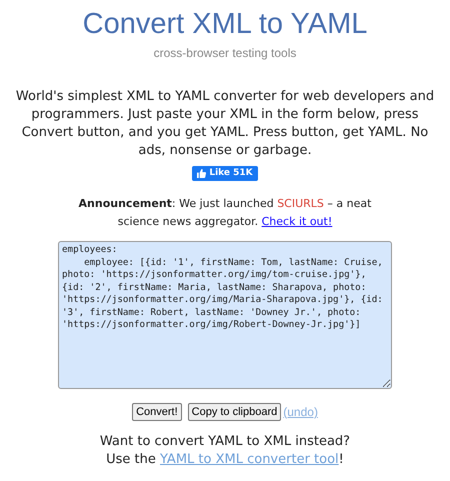 Image resolution: width=450 pixels, height=481 pixels. Describe the element at coordinates (225, 460) in the screenshot. I see `converter-tool-text: Use the YAML to XML converter tool!` at that location.